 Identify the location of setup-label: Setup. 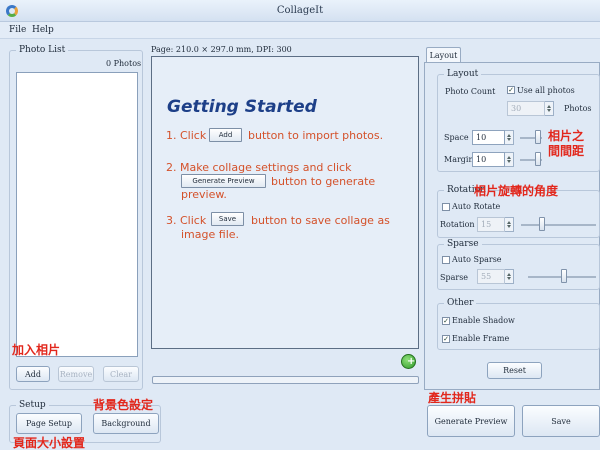
(32, 405).